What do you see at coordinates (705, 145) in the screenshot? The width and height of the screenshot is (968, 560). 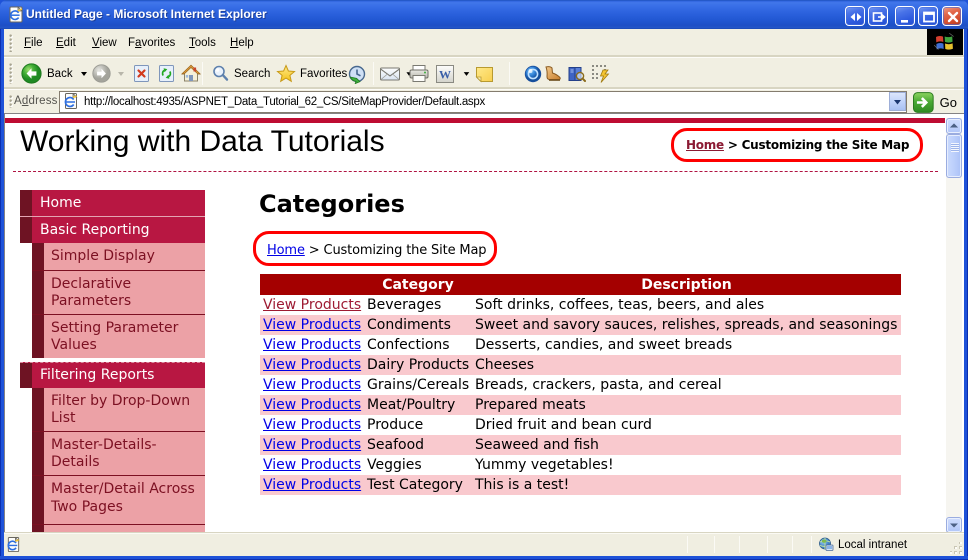 I see `breadcrumb-top-home-link: Home` at bounding box center [705, 145].